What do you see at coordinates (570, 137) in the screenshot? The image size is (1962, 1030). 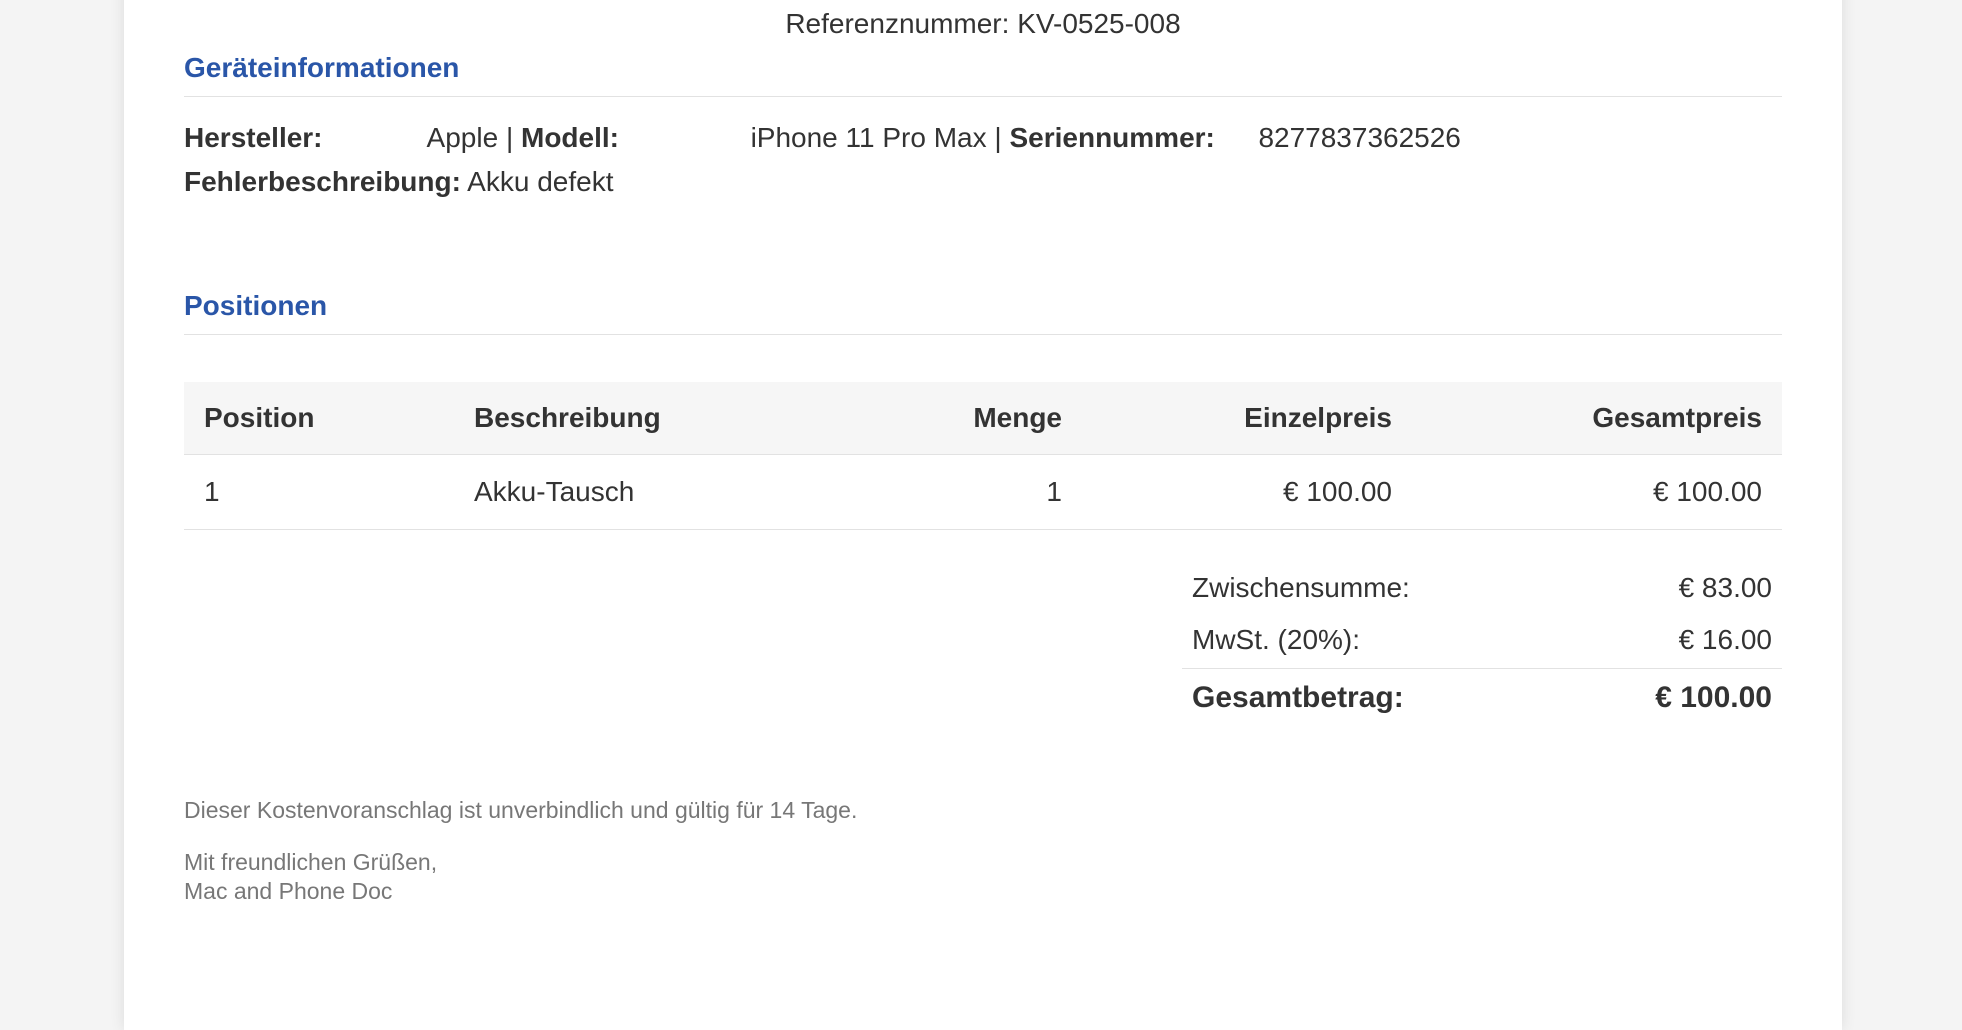 I see `model-label: Modell:` at bounding box center [570, 137].